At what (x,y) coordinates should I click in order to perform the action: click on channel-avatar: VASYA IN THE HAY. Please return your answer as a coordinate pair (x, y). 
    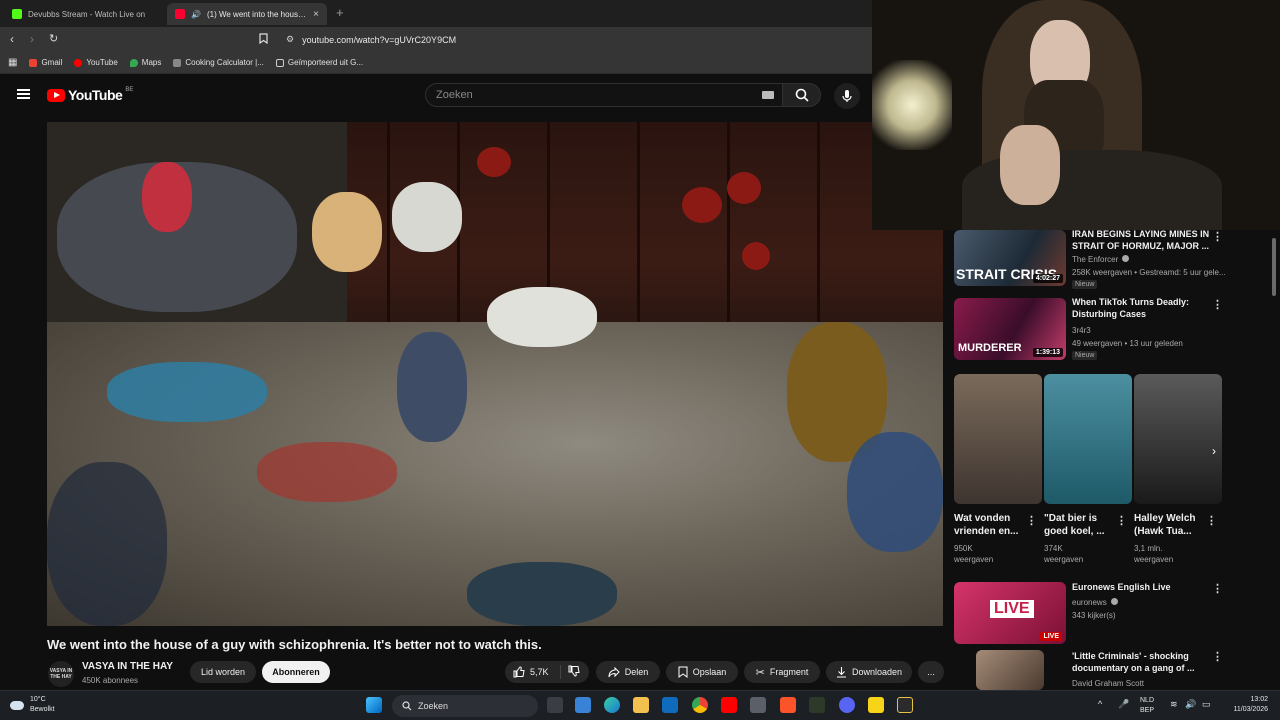
    Looking at the image, I should click on (61, 674).